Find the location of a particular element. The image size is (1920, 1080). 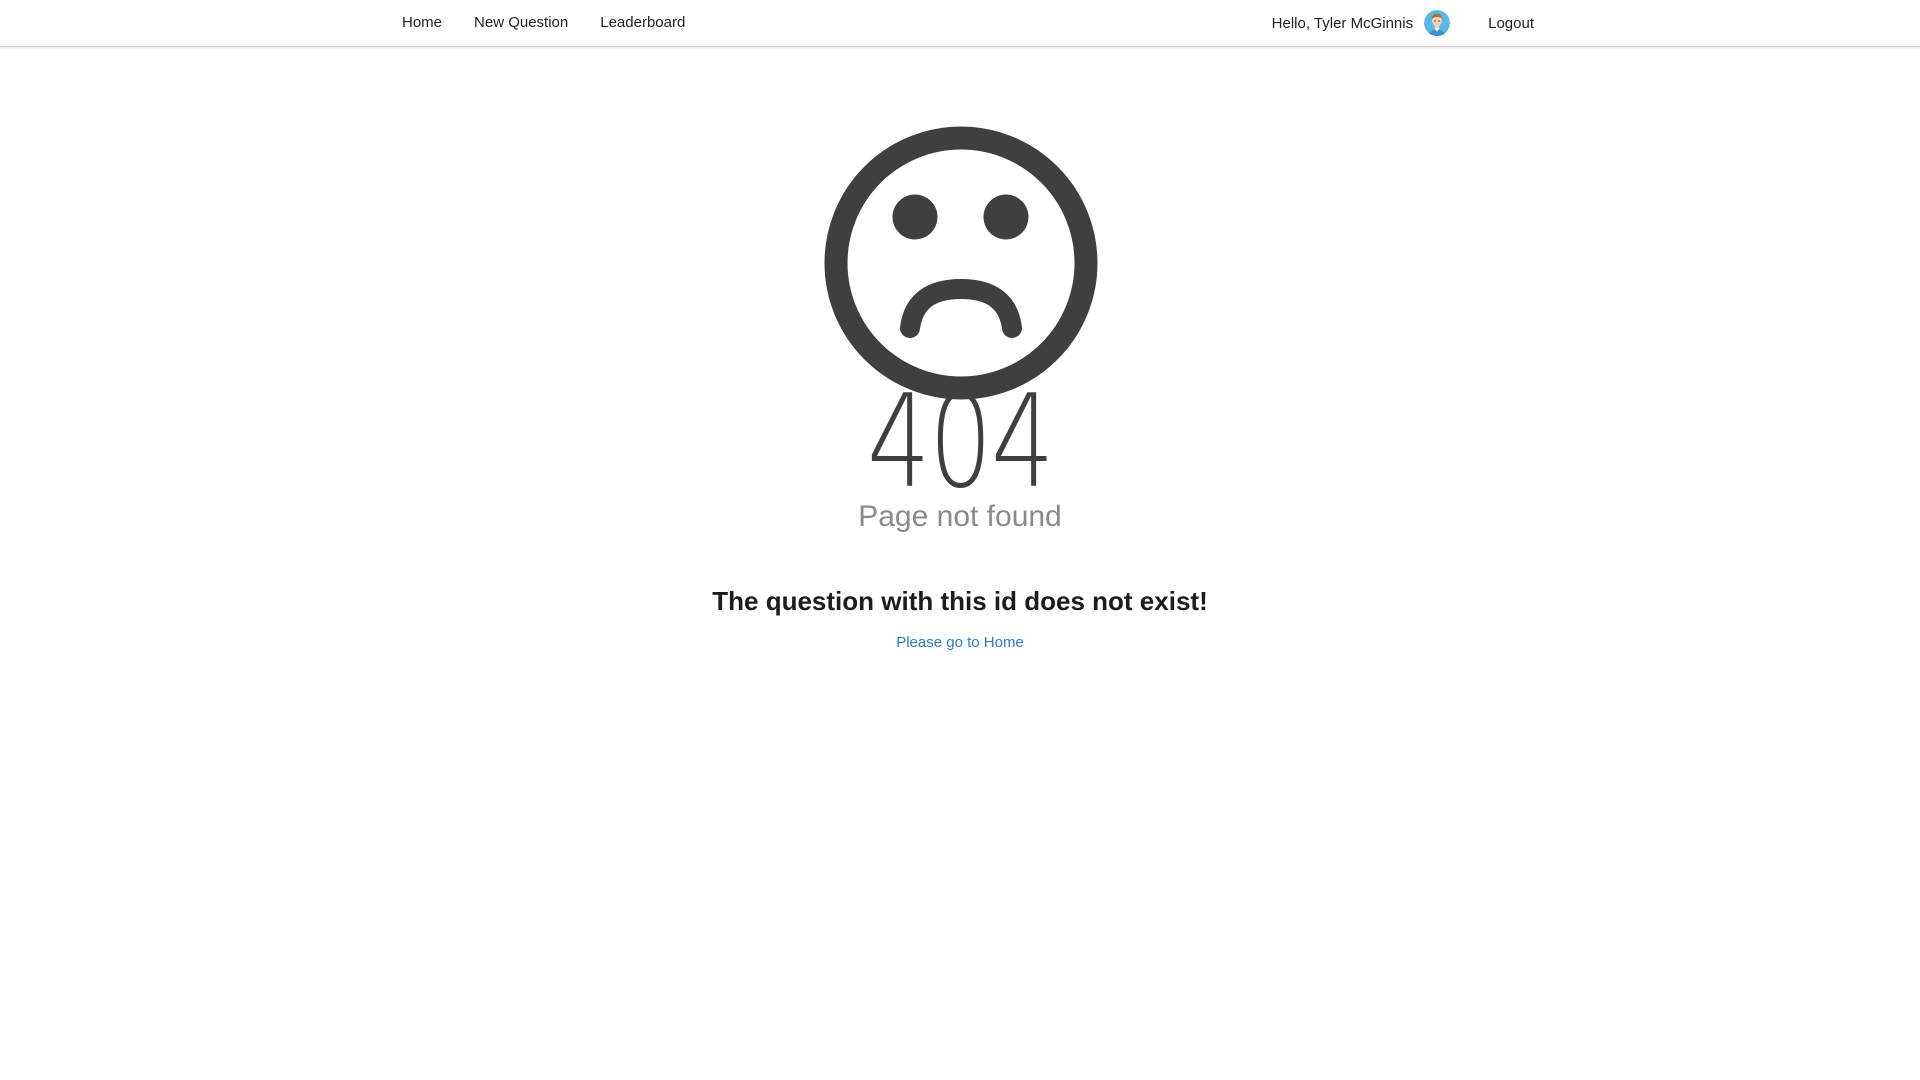

error-subtitle: Page not found is located at coordinates (960, 516).